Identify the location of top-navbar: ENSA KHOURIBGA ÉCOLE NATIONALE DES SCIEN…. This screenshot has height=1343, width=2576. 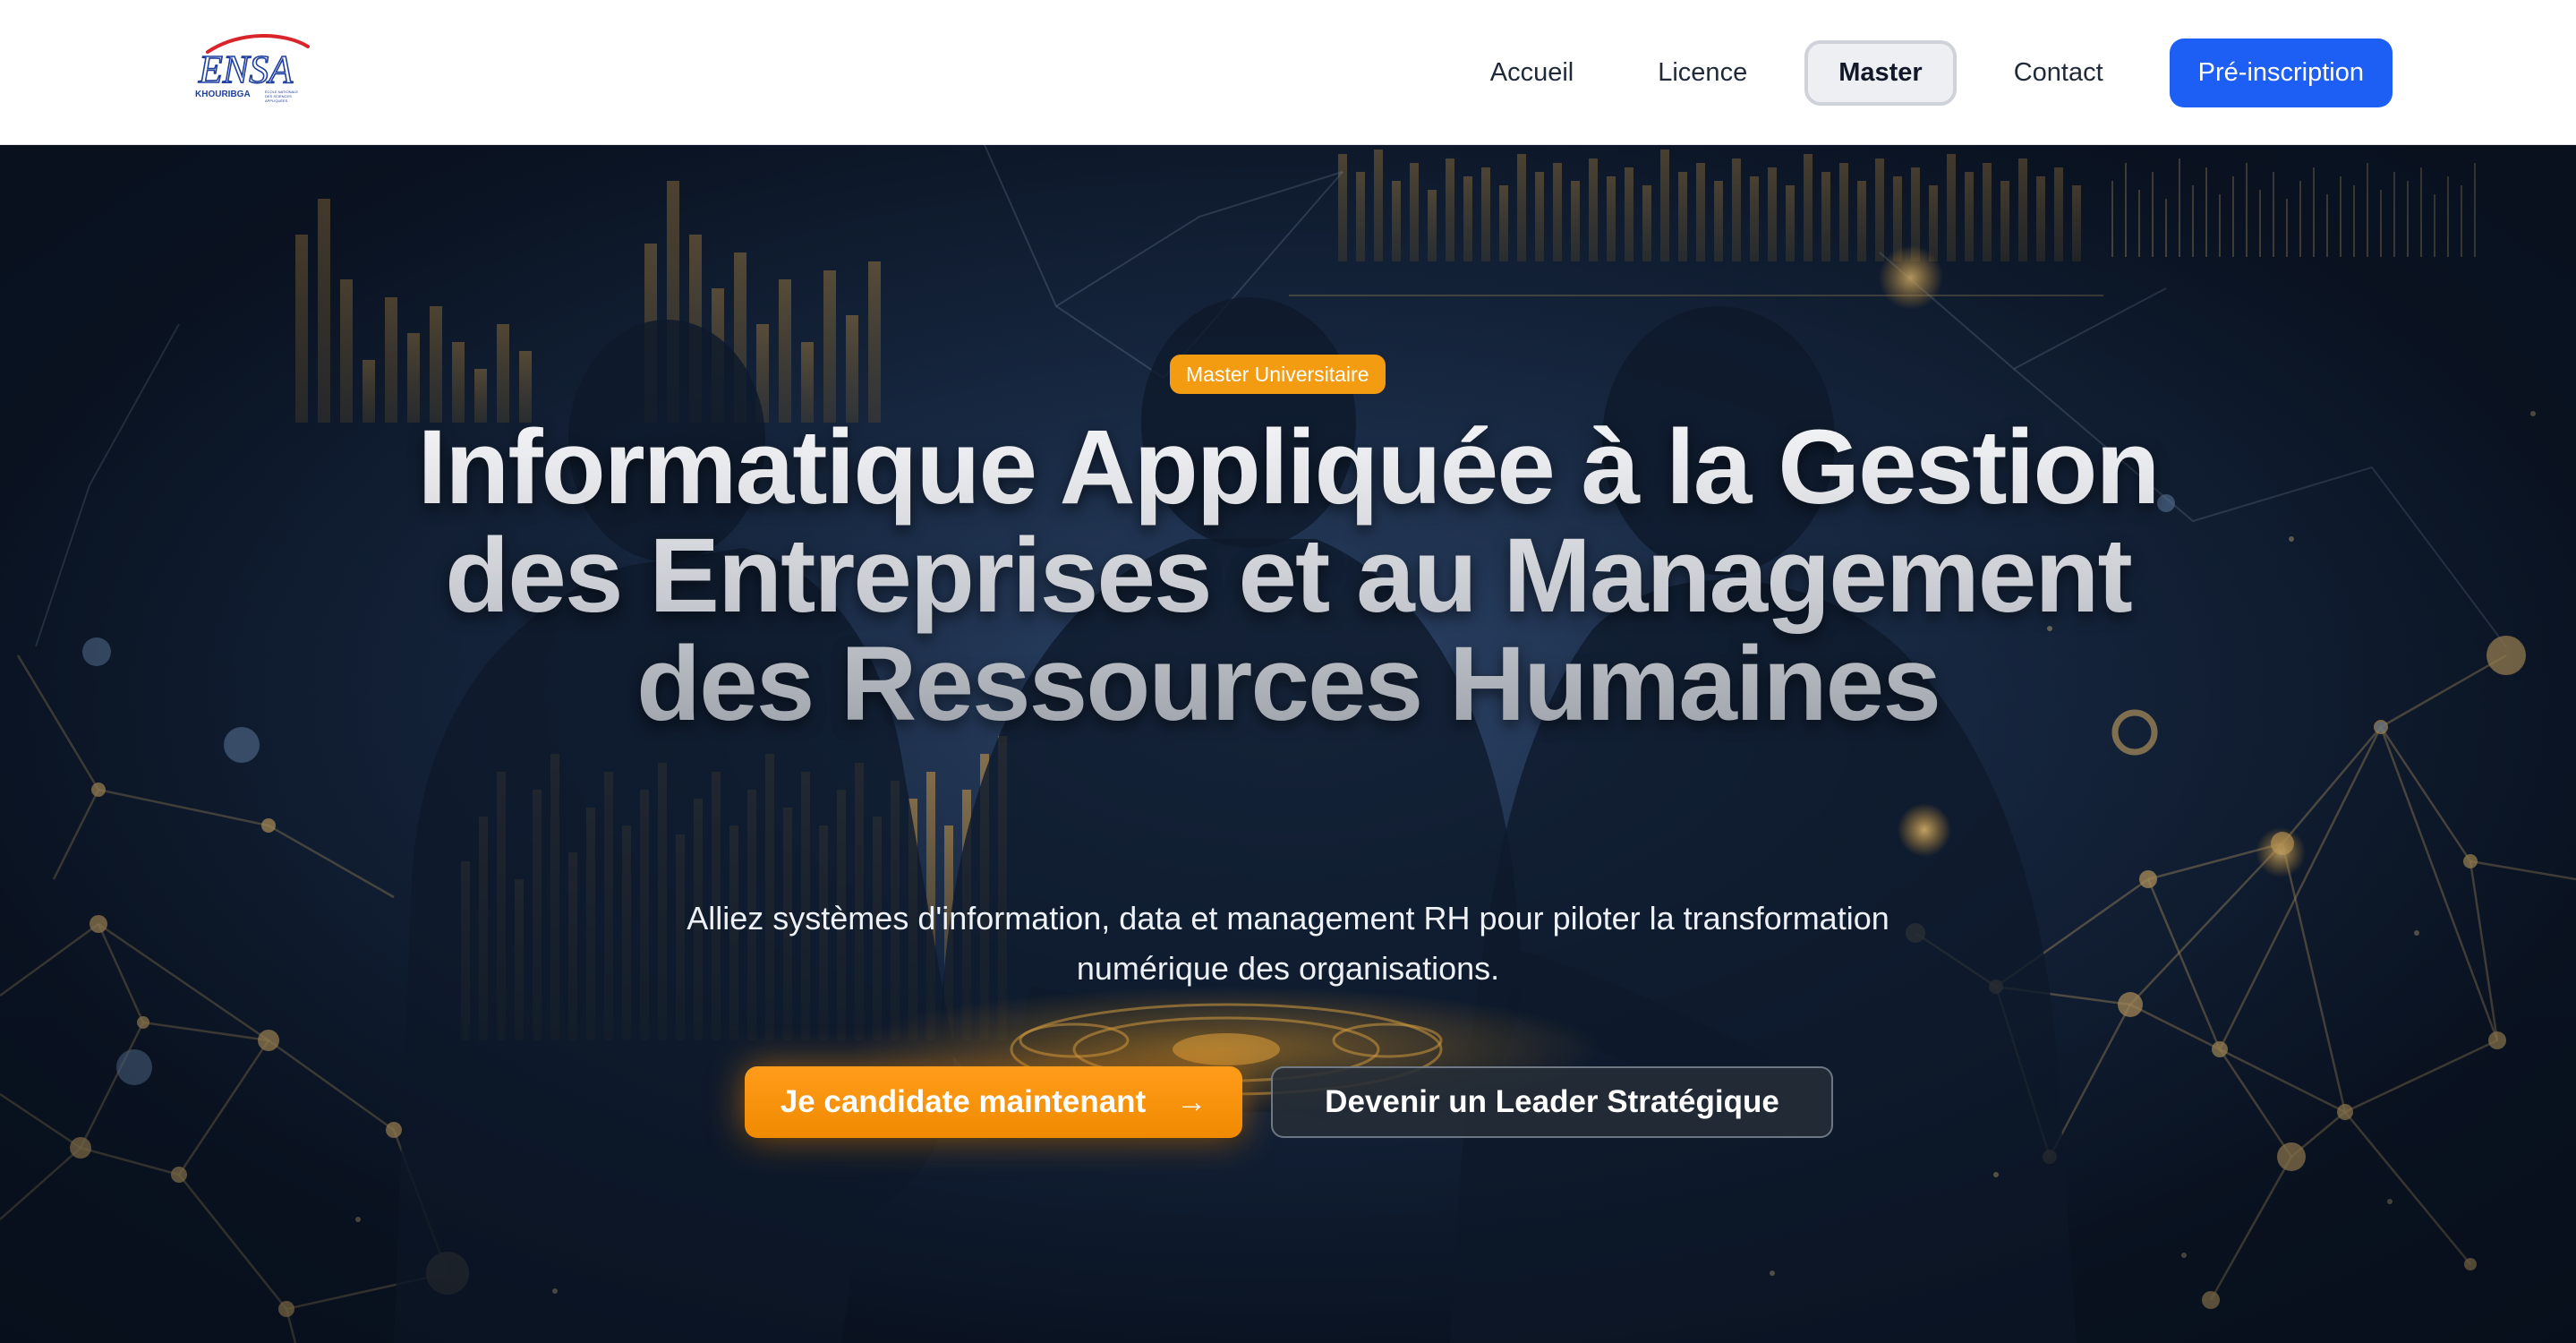
(1288, 72).